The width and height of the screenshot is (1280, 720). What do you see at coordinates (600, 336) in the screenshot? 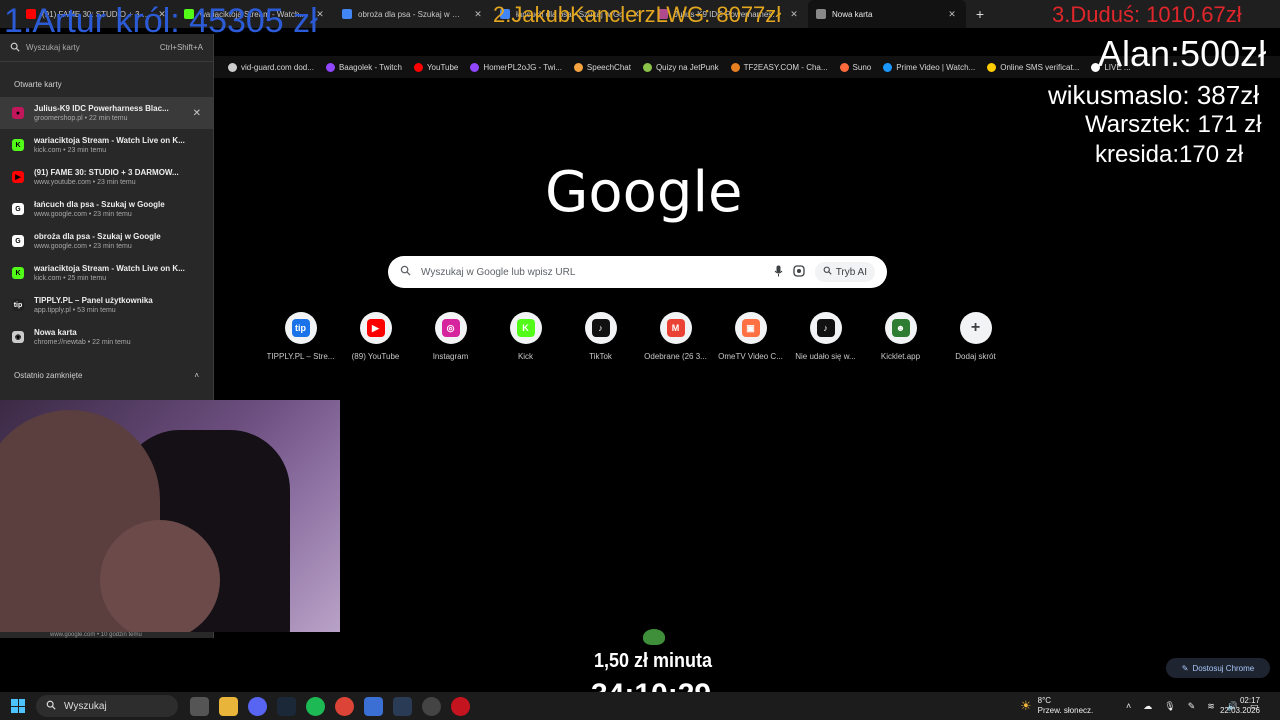
I see `shortcut-tile: ♪ TikTok` at bounding box center [600, 336].